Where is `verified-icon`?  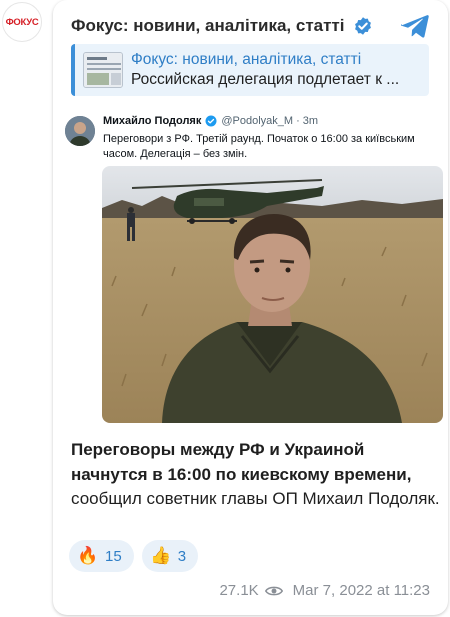
verified-icon is located at coordinates (362, 26).